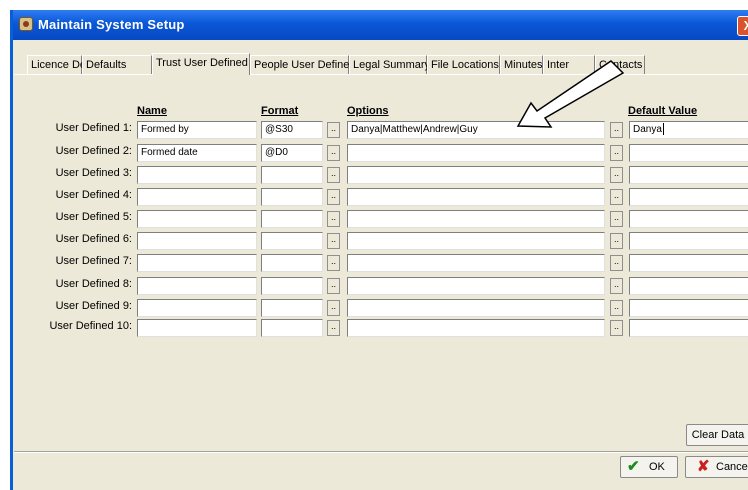  Describe the element at coordinates (197, 130) in the screenshot. I see `name-field: Formed by` at that location.